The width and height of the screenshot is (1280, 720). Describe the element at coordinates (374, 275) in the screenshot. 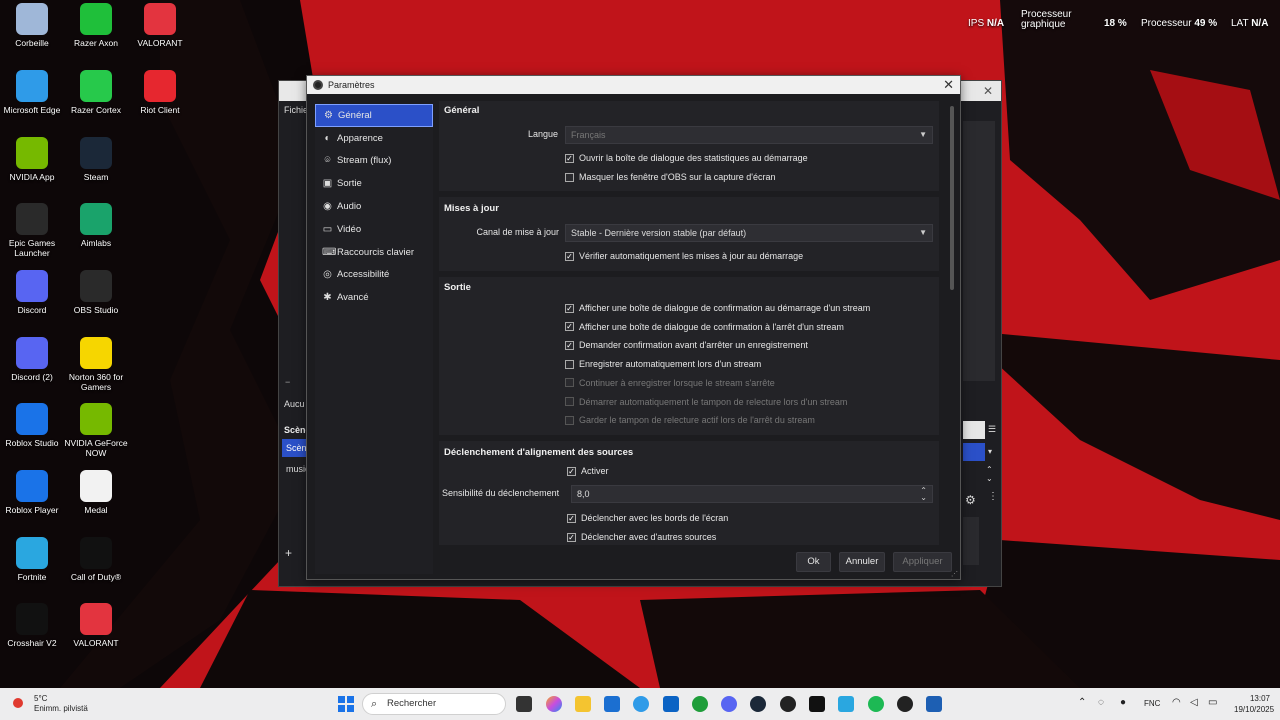

I see `nav-item-7: ◎ Accessibilité` at that location.